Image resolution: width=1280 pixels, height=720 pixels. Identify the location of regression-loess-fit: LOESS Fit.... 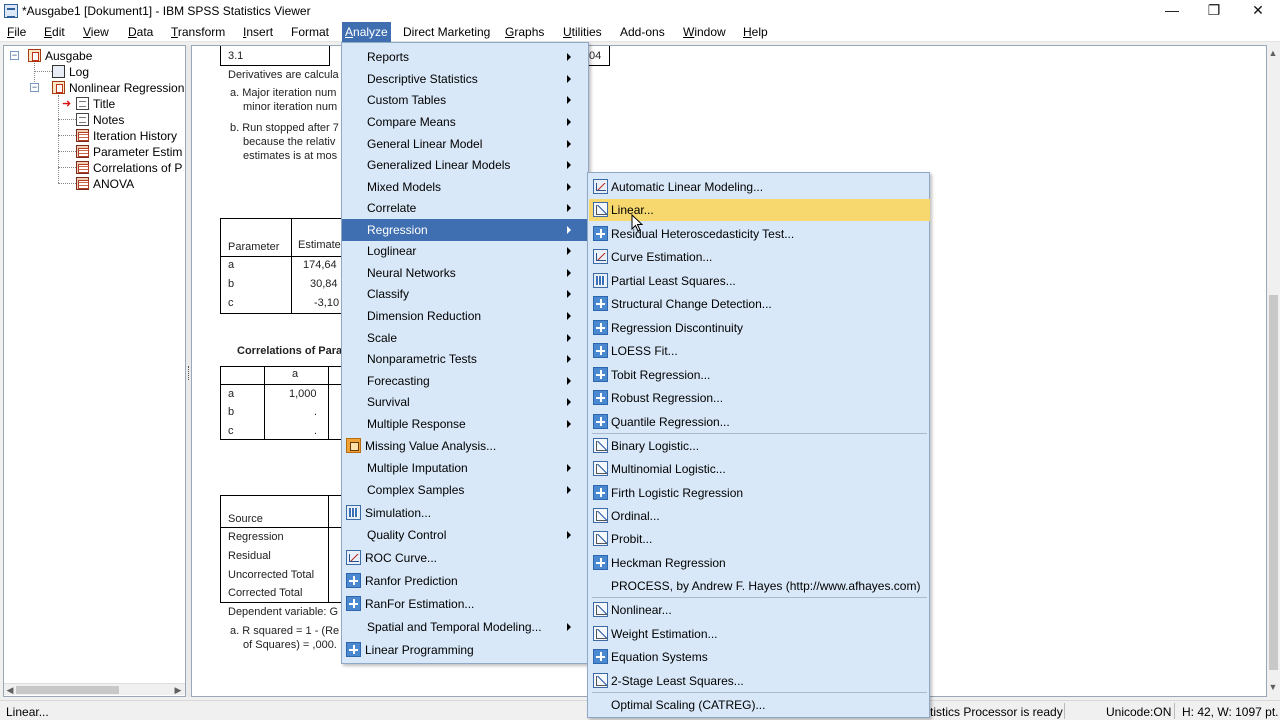
(759, 351).